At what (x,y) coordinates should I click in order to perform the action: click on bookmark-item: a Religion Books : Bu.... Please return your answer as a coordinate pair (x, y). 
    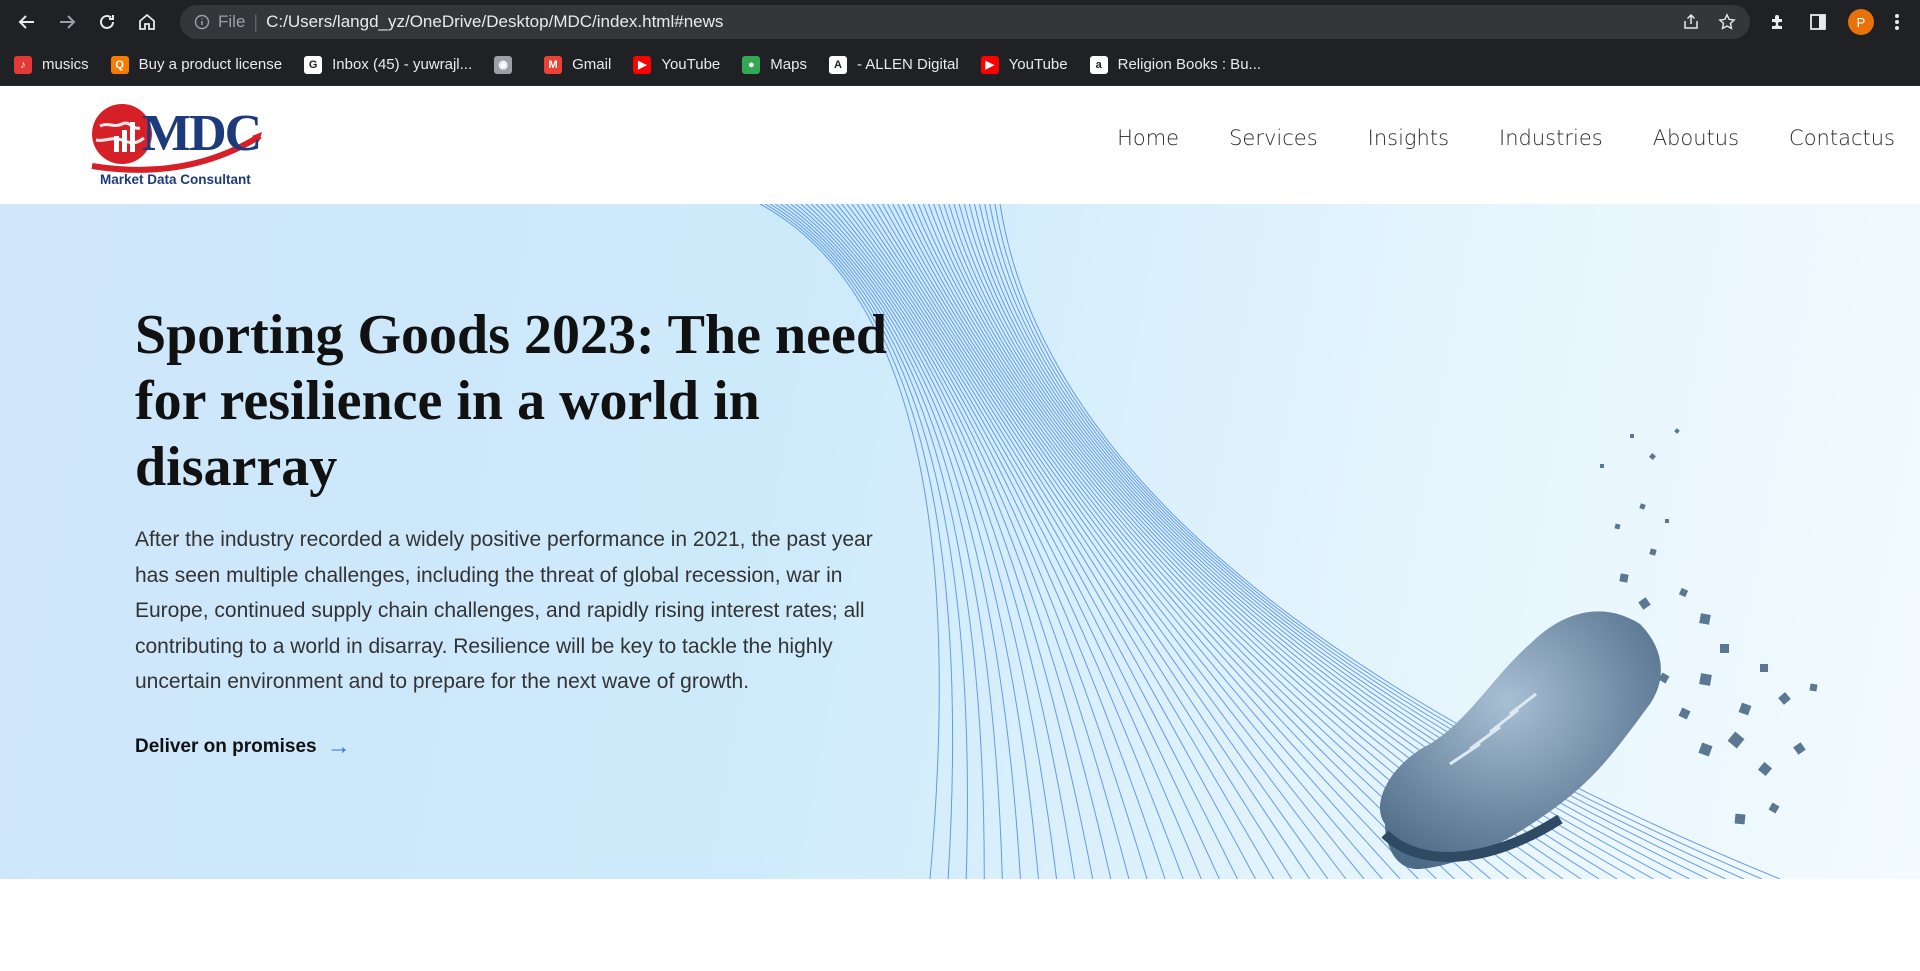
    Looking at the image, I should click on (1175, 64).